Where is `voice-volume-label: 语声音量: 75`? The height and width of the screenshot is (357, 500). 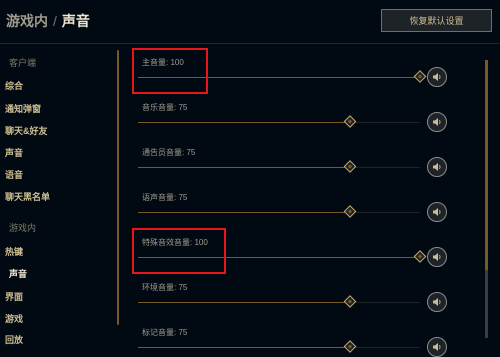
voice-volume-label: 语声音量: 75 is located at coordinates (165, 197).